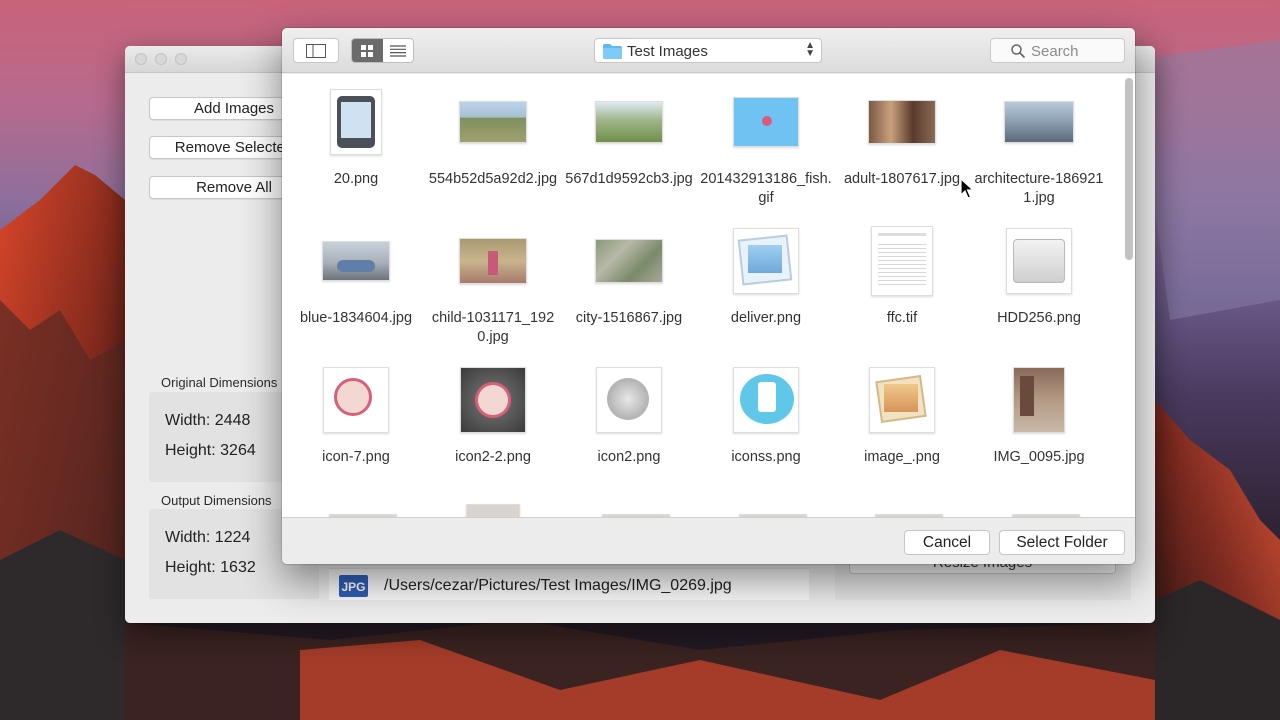  I want to click on file-thumbnail-partial, so click(493, 510).